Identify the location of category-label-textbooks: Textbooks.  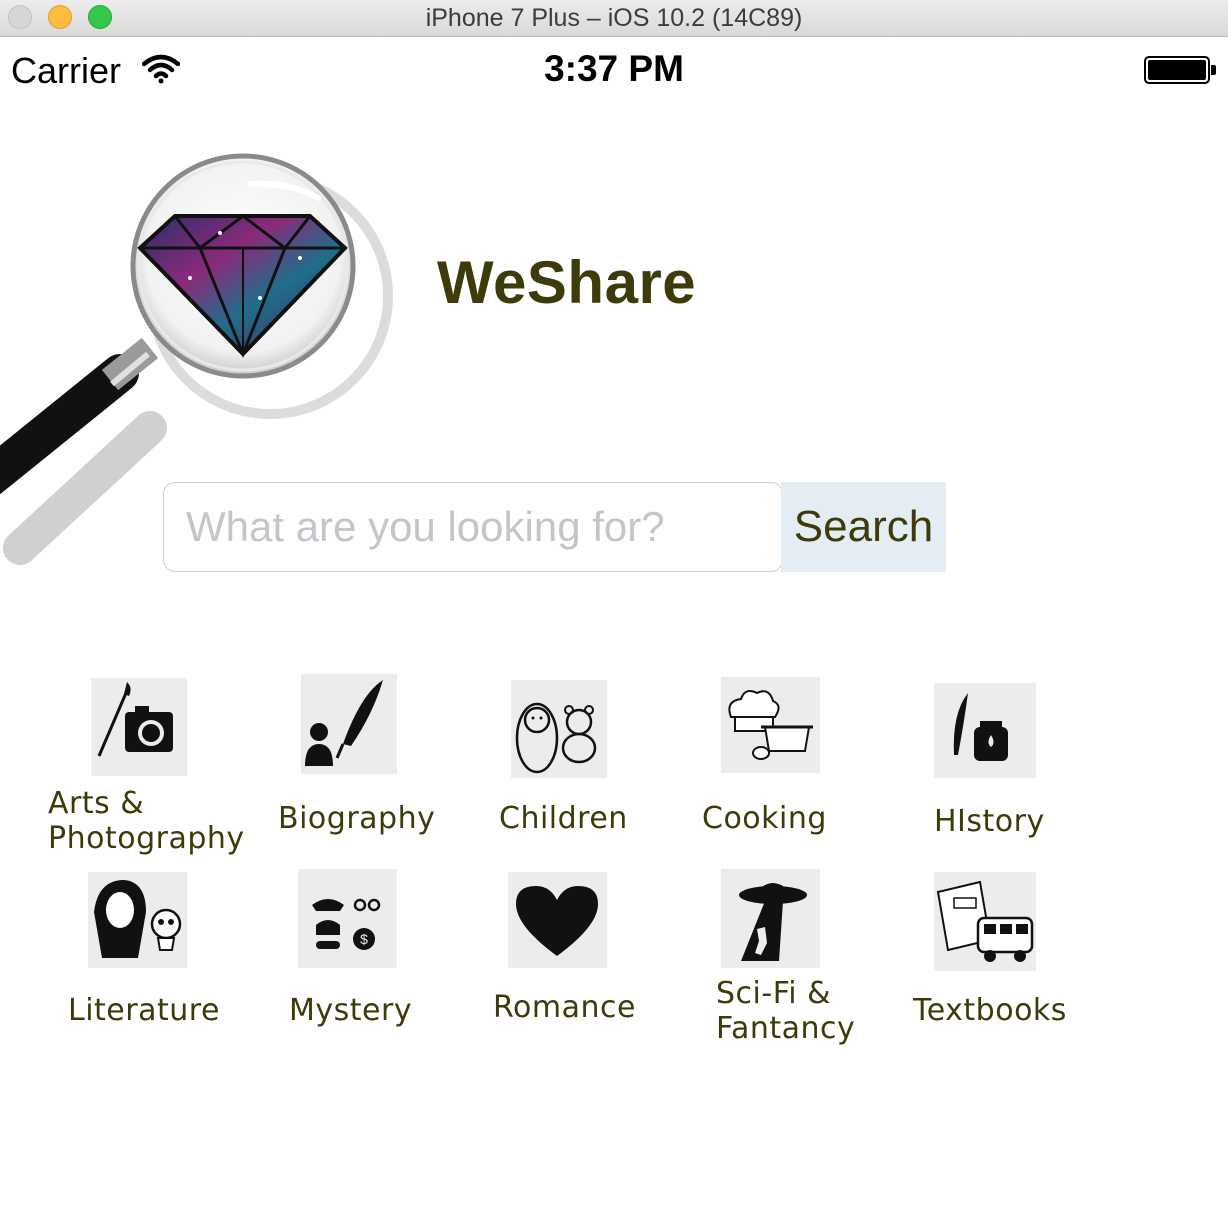
(990, 1010).